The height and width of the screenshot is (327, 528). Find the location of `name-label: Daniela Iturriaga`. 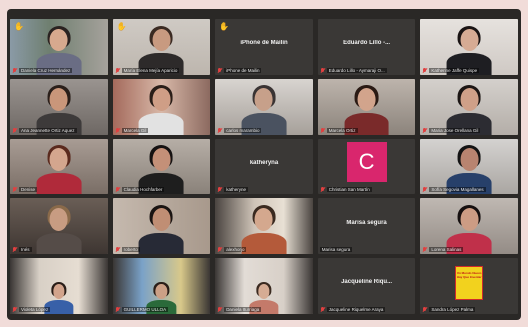

name-label: Daniela Iturriaga is located at coordinates (264, 309).